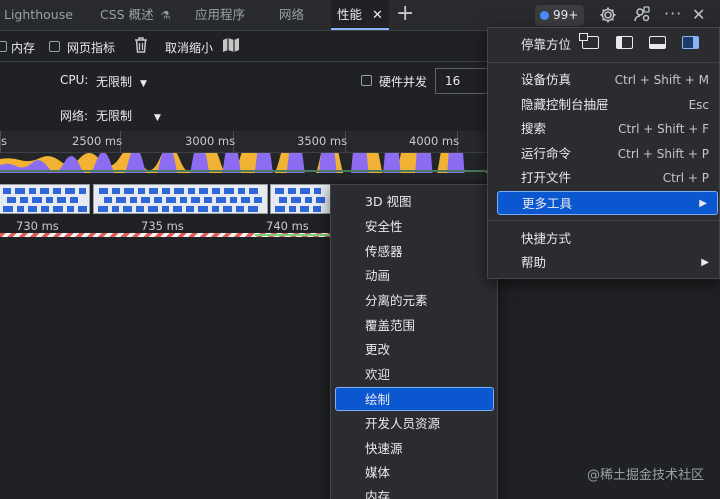 The width and height of the screenshot is (720, 499). What do you see at coordinates (23, 48) in the screenshot?
I see `memory-label: 内存` at bounding box center [23, 48].